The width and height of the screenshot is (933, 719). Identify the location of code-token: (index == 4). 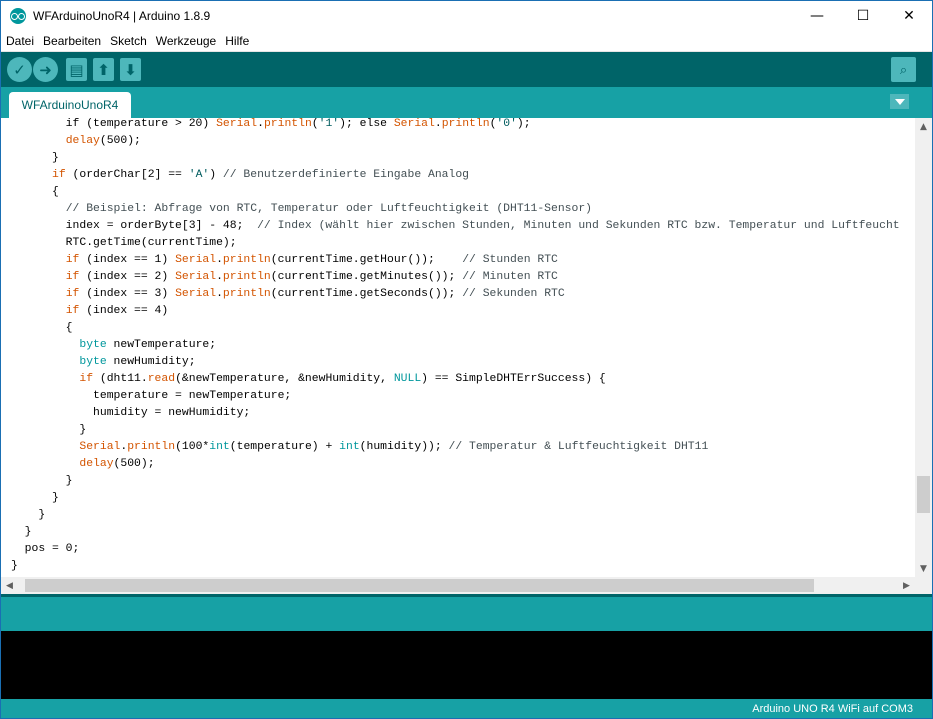
(124, 311).